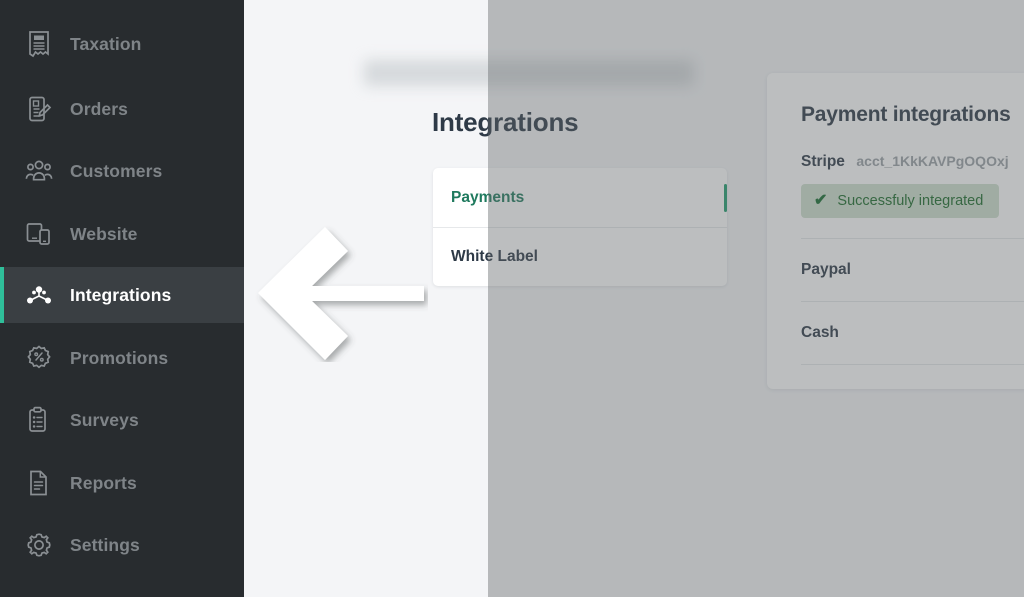 The height and width of the screenshot is (597, 1024). Describe the element at coordinates (580, 256) in the screenshot. I see `submenu-item-white-label: White Label` at that location.